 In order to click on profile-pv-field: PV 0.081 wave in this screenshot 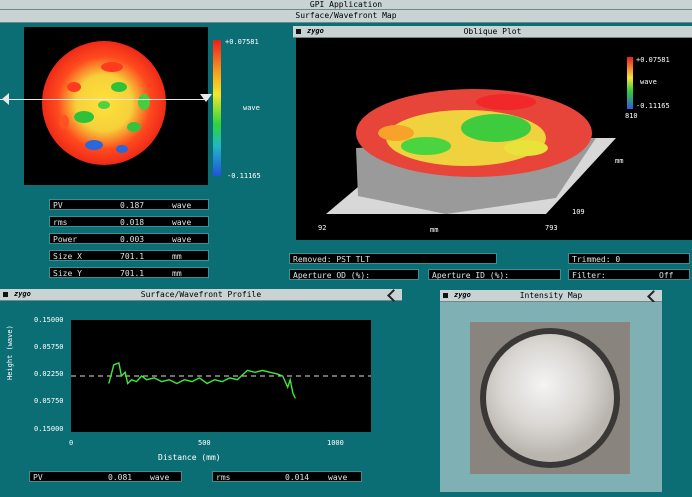, I will do `click(105, 476)`.